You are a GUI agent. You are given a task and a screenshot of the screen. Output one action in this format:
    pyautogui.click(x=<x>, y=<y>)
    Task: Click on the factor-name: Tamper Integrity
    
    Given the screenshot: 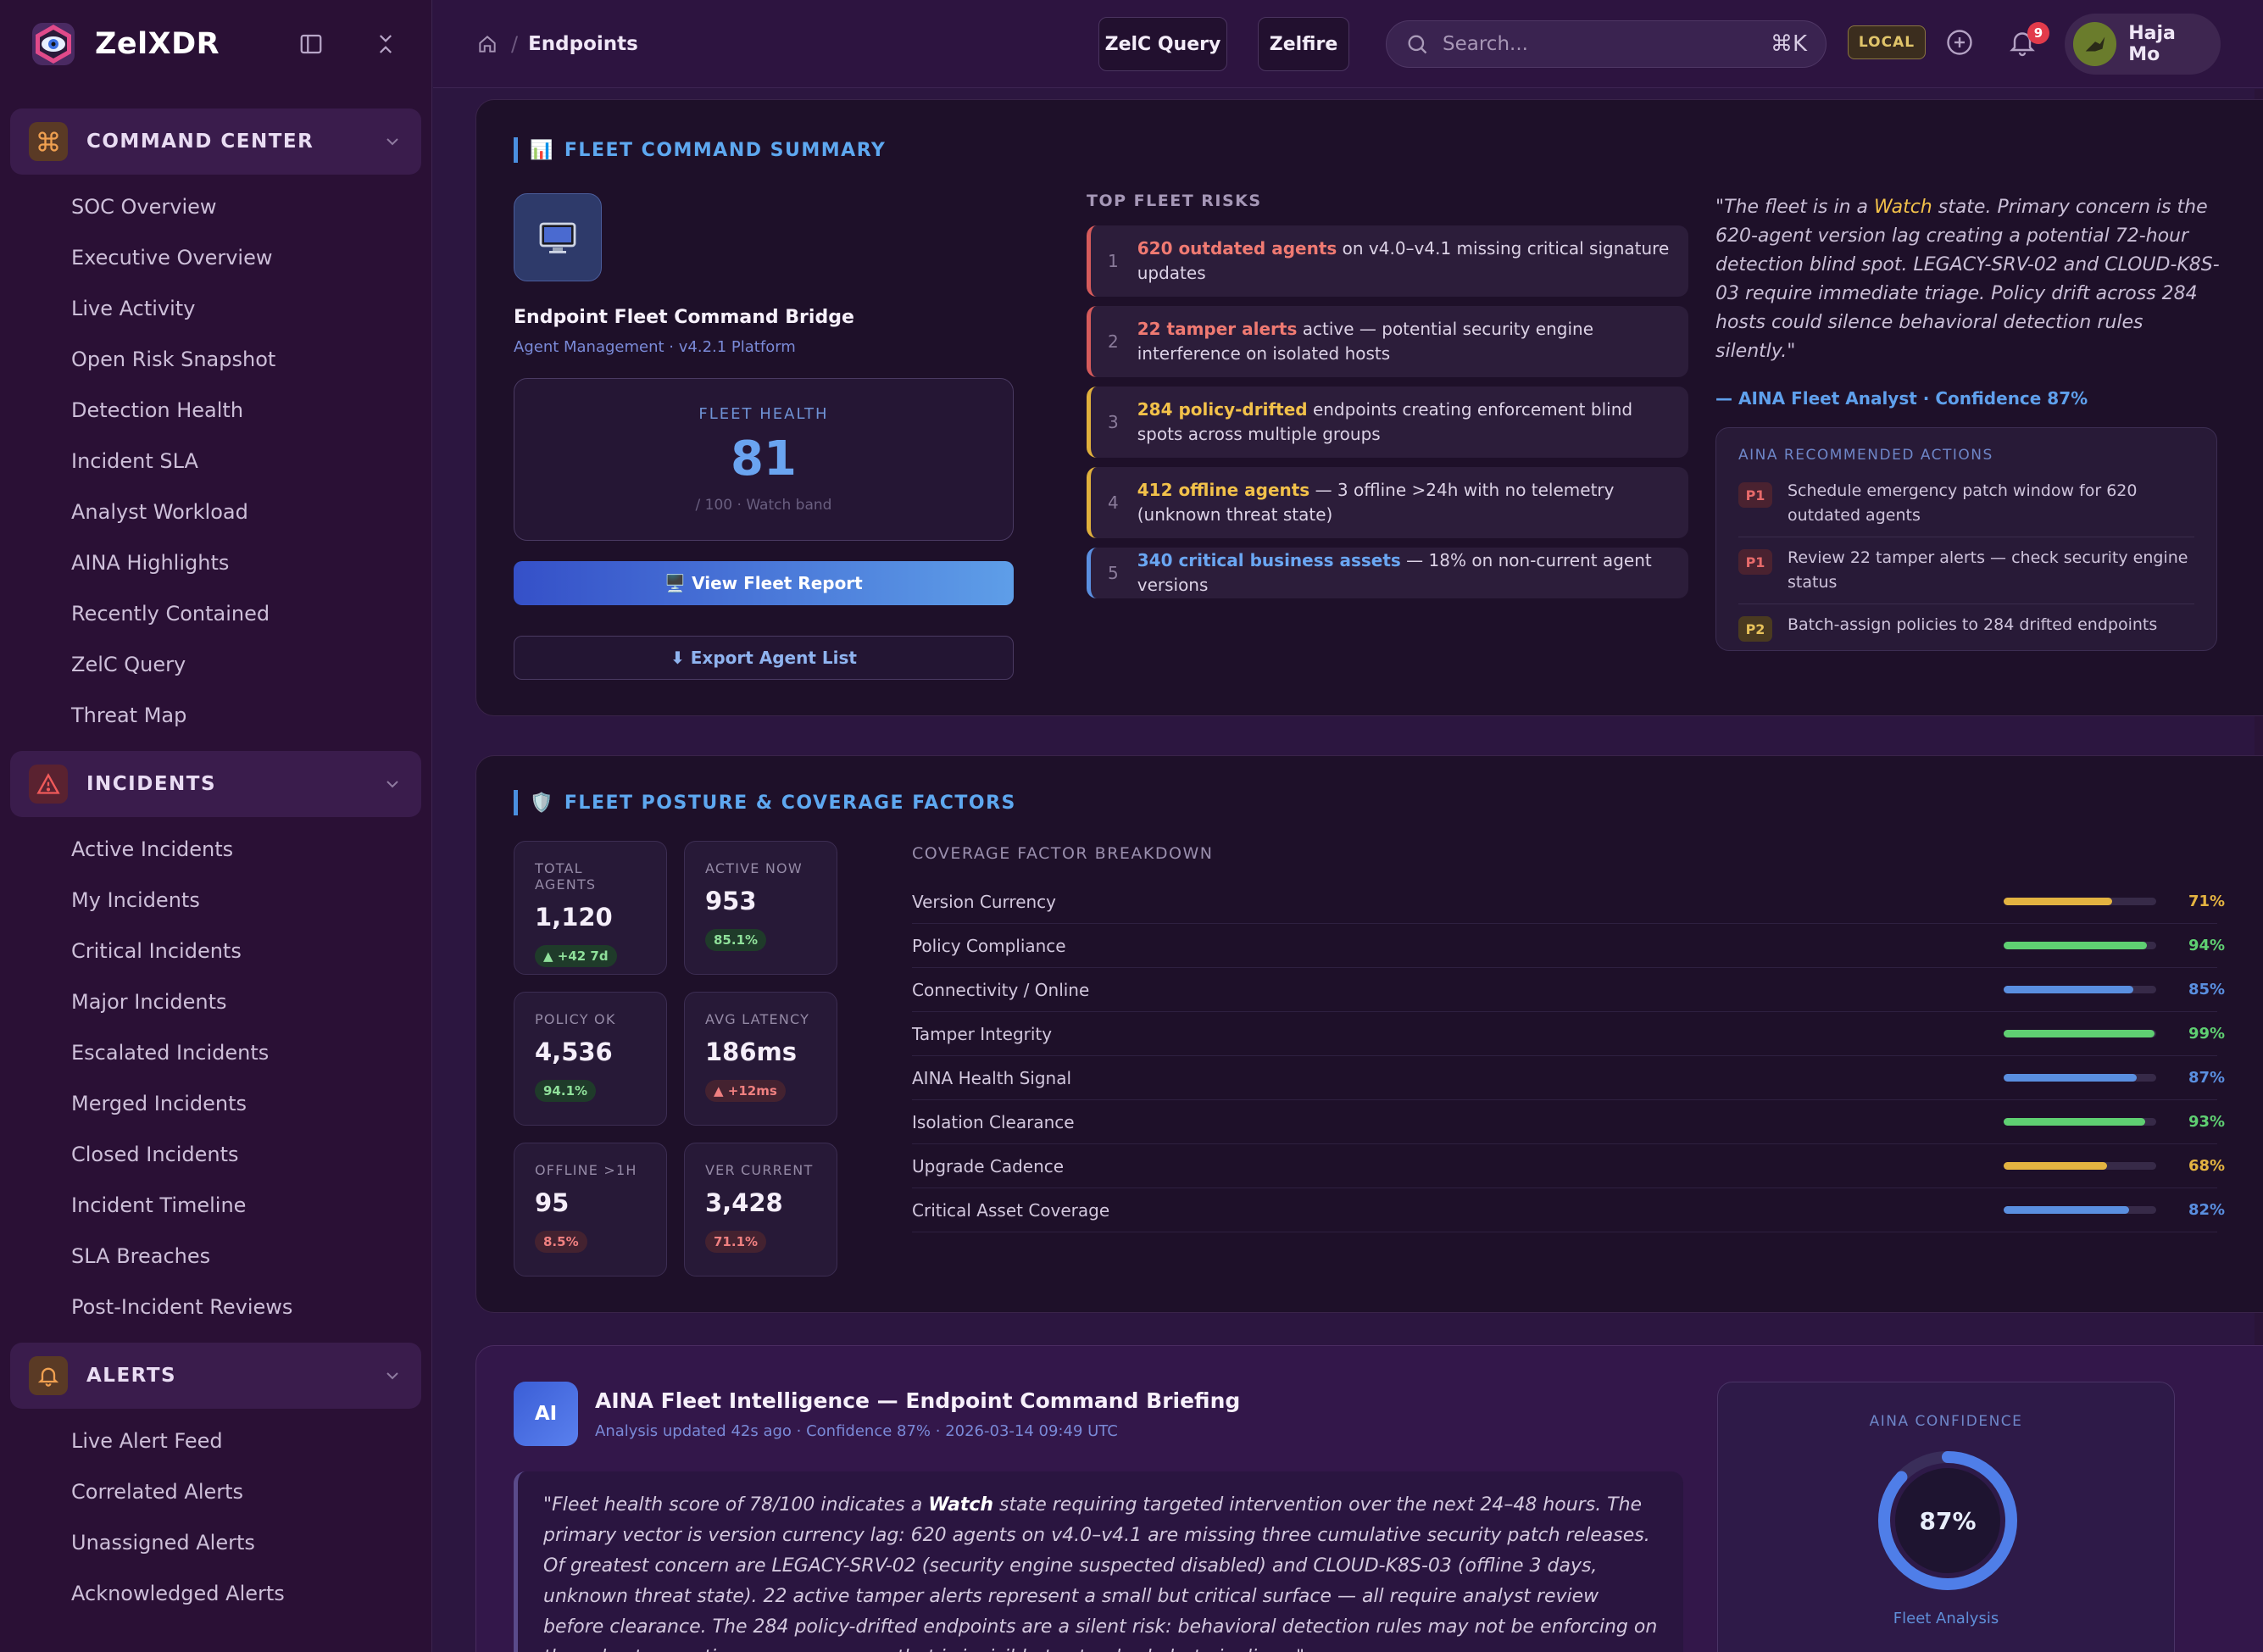 What is the action you would take?
    pyautogui.click(x=982, y=1033)
    